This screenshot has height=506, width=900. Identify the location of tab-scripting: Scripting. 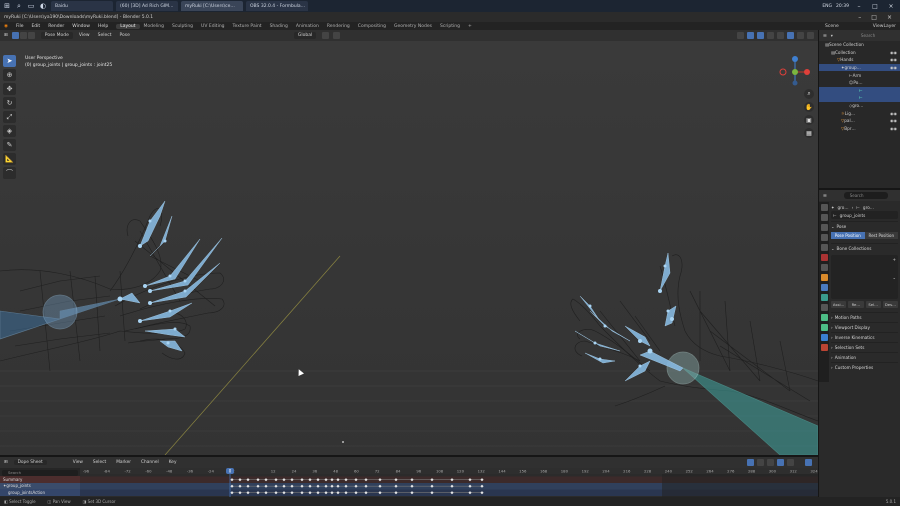
(450, 26).